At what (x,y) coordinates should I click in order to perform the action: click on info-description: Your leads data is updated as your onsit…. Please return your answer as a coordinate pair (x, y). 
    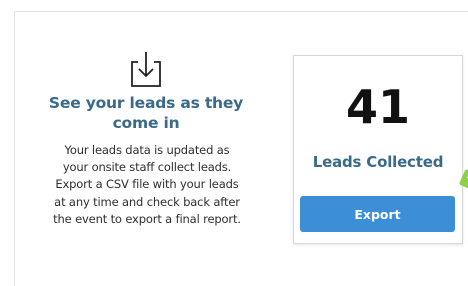
    Looking at the image, I should click on (147, 185).